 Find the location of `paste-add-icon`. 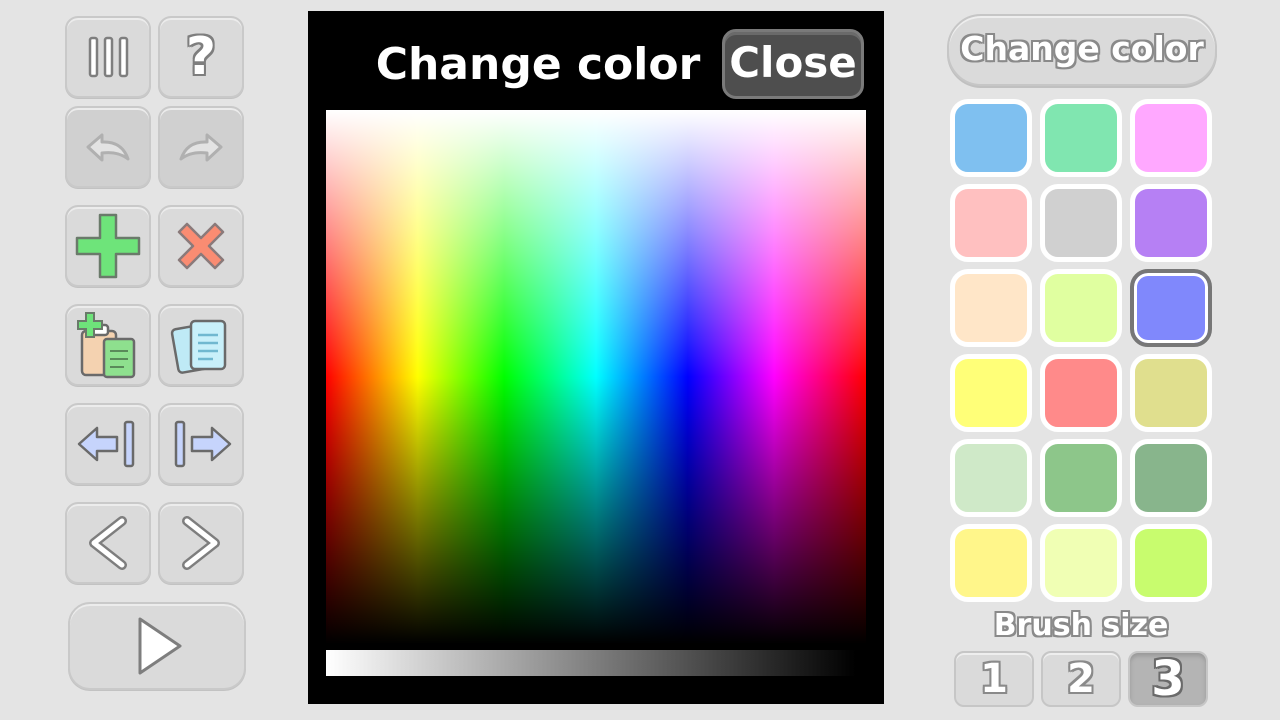

paste-add-icon is located at coordinates (106, 345).